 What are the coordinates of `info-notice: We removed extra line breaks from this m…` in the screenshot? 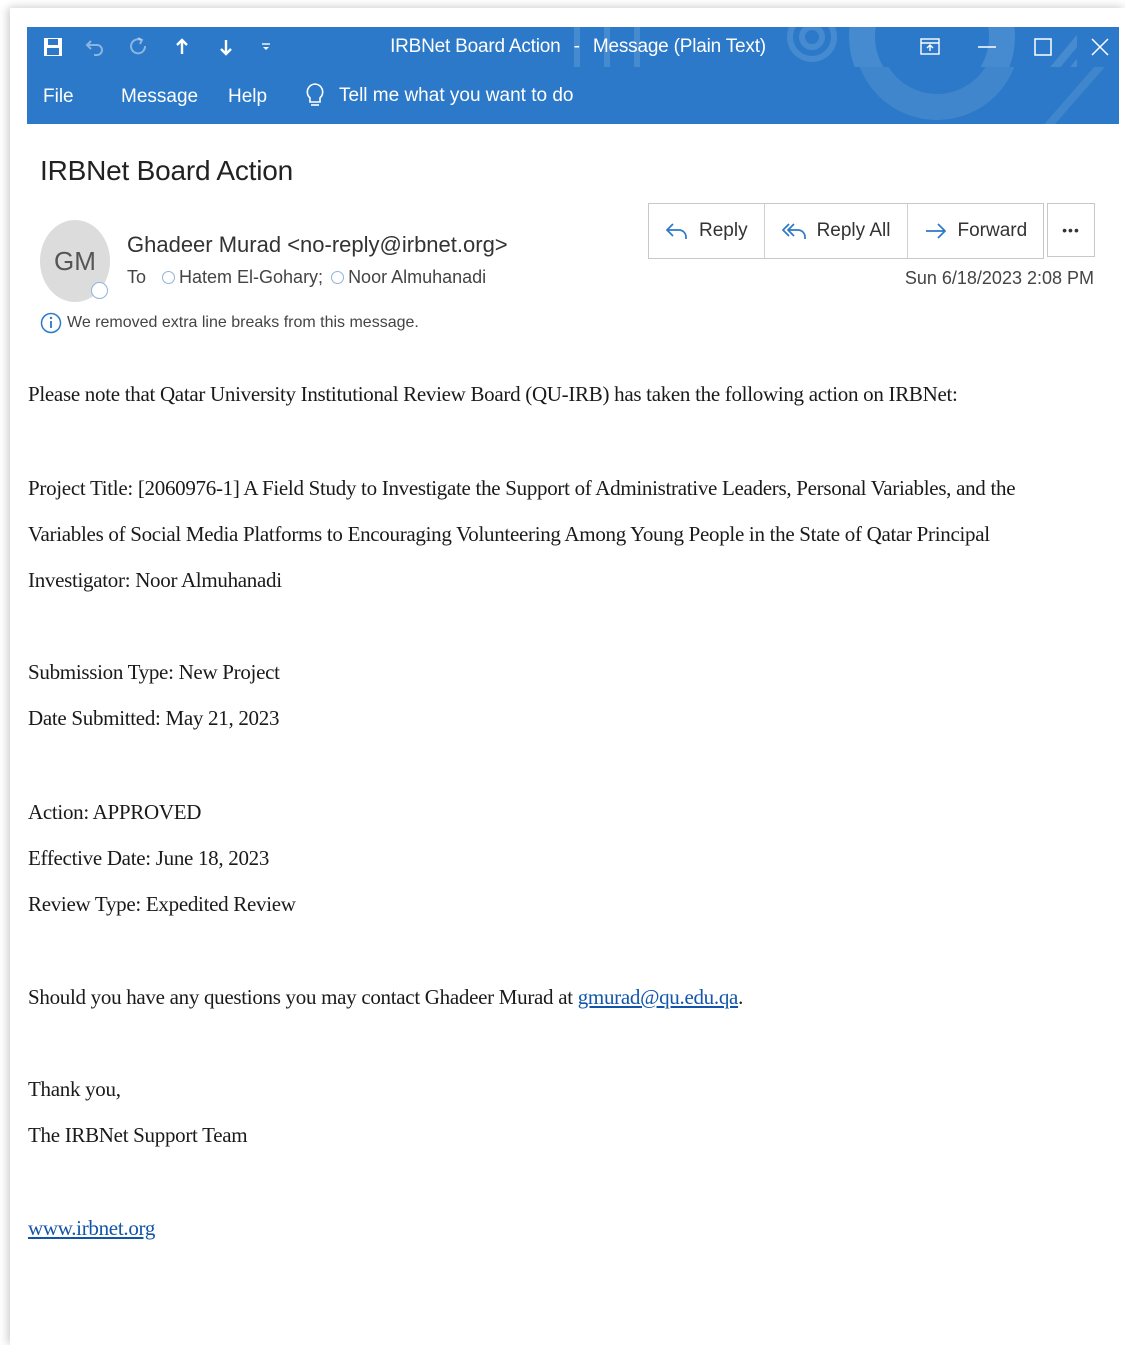 It's located at (229, 323).